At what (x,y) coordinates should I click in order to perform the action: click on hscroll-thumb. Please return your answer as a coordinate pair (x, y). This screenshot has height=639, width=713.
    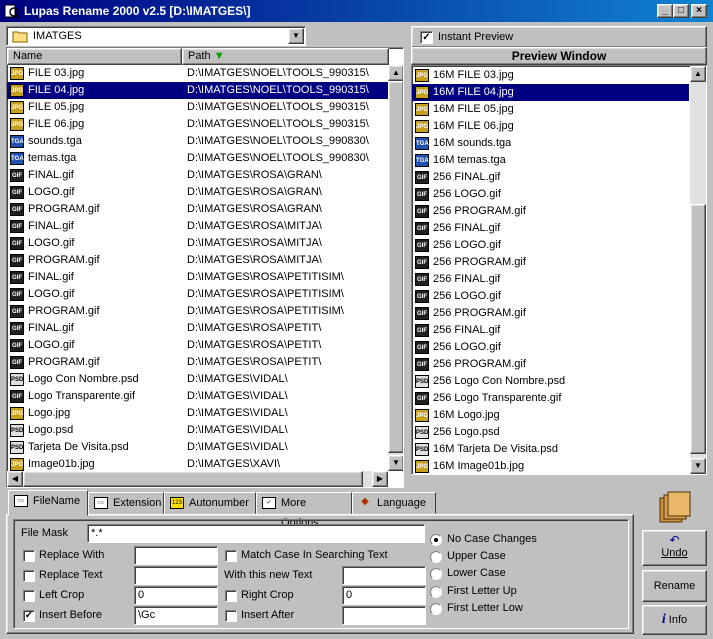
    Looking at the image, I should click on (193, 479).